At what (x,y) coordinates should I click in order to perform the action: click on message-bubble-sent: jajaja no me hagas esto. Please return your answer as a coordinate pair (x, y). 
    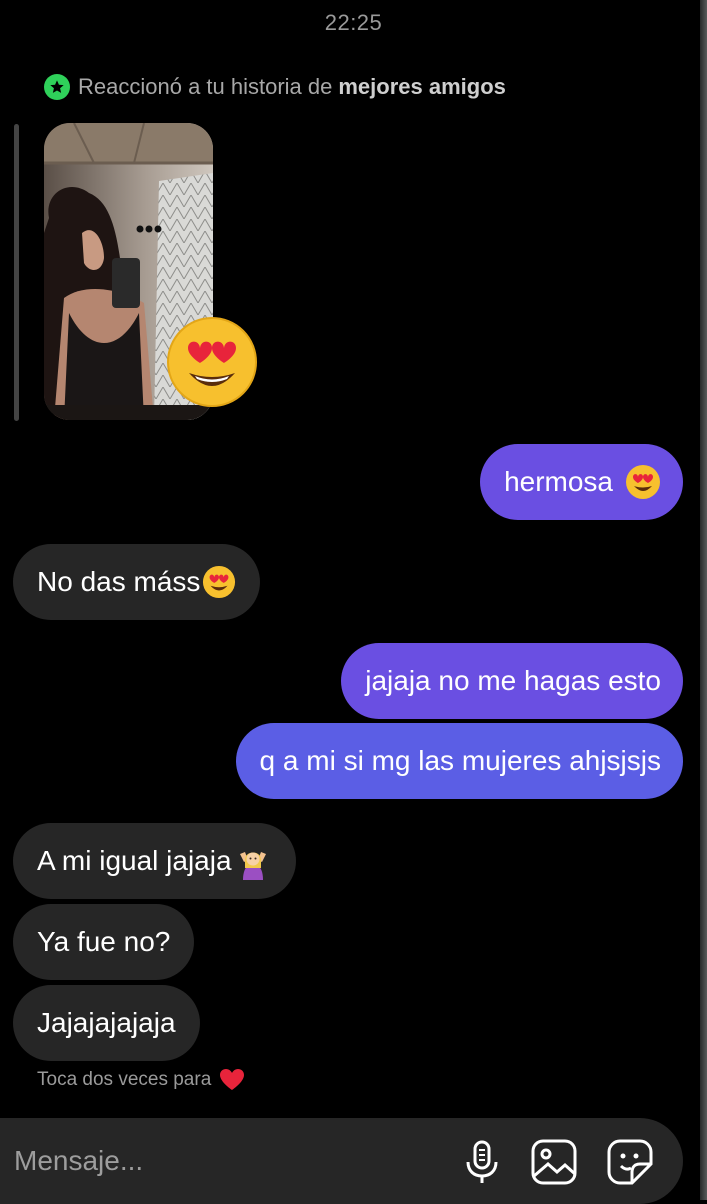
    Looking at the image, I should click on (512, 681).